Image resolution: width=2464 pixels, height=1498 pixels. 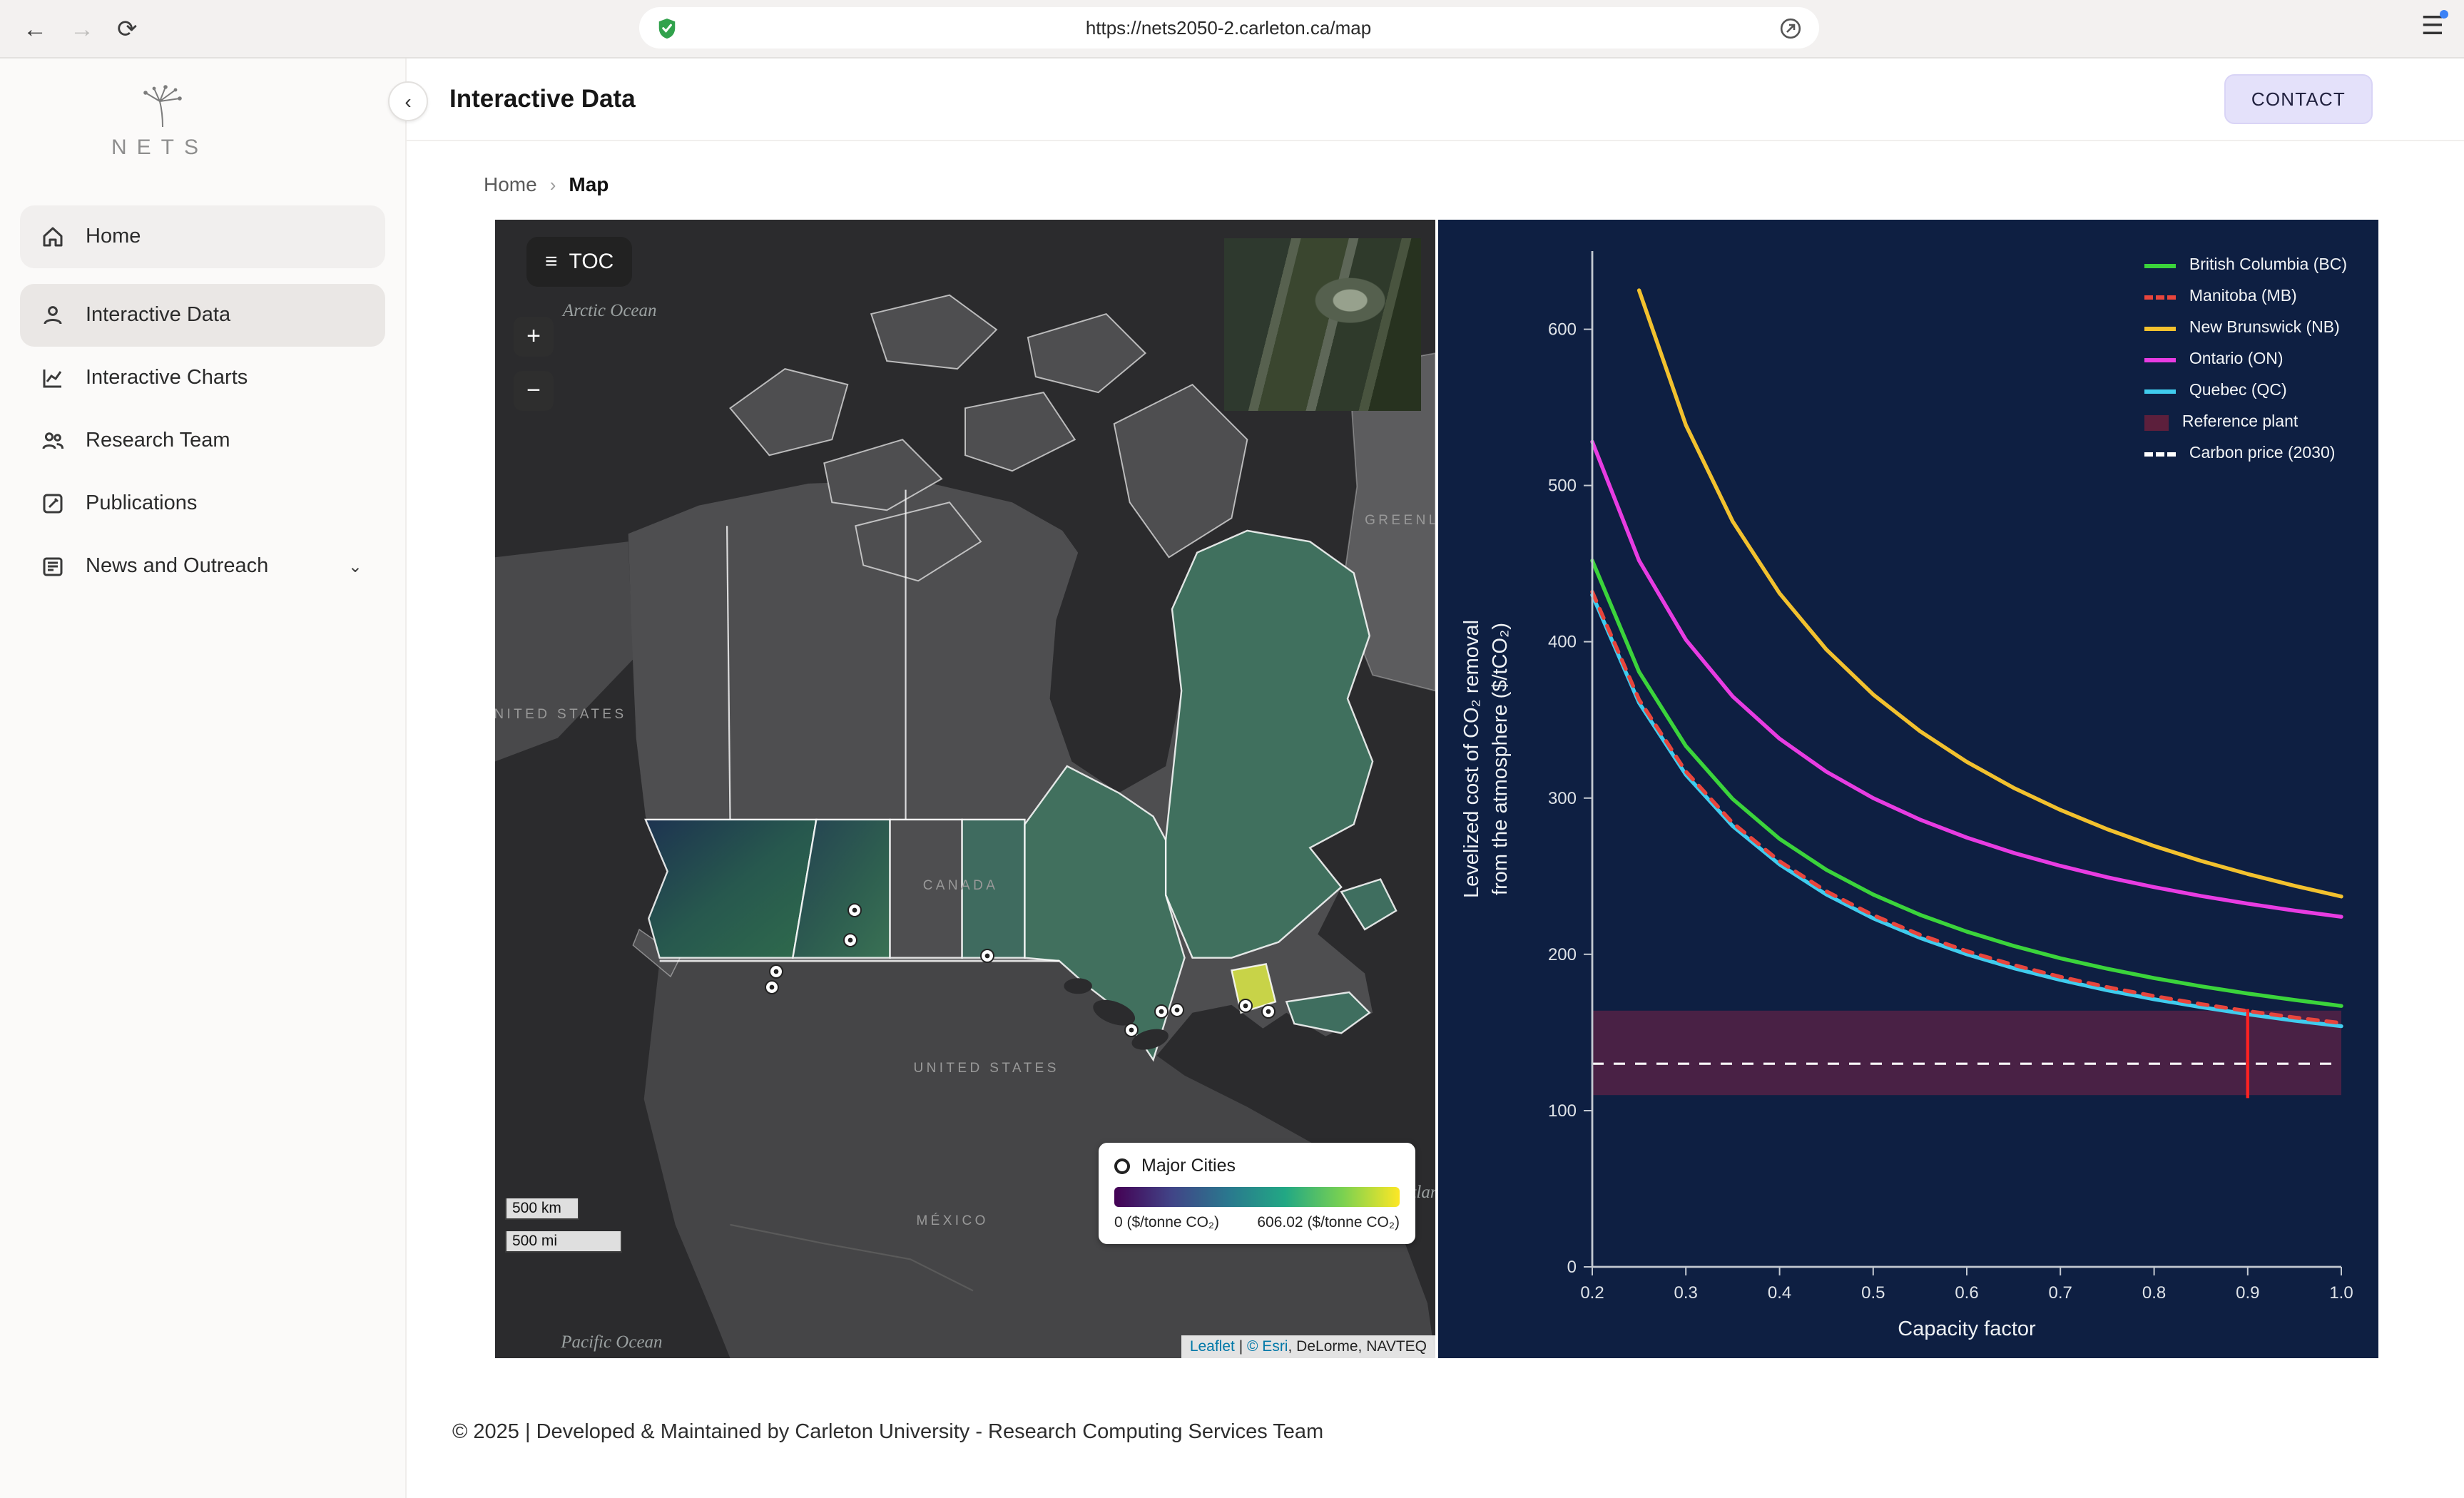 I want to click on sidebar-nav: Home Interactive Data Interactive Charts, so click(x=202, y=401).